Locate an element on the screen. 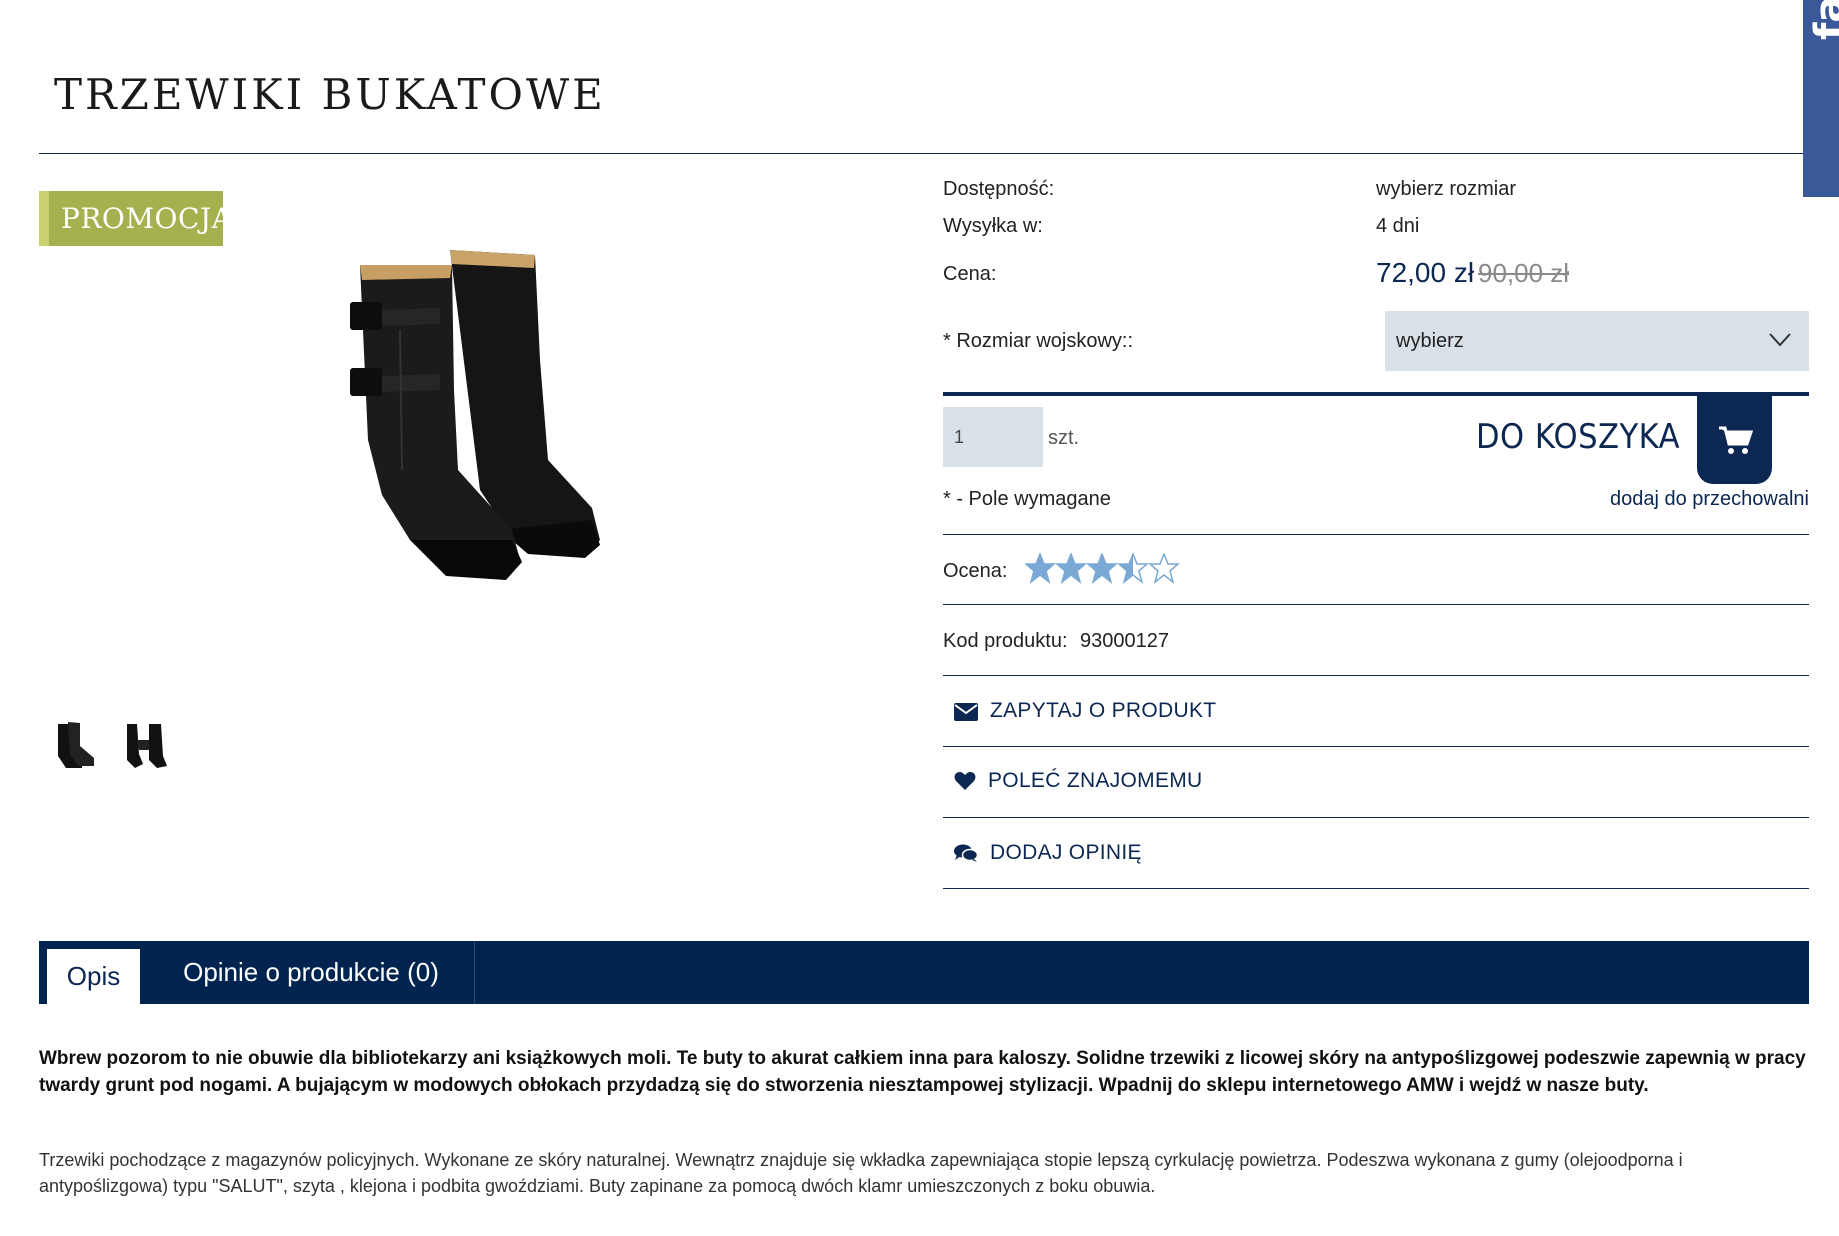 The image size is (1839, 1236). product-code-value: 93000127 is located at coordinates (1124, 641).